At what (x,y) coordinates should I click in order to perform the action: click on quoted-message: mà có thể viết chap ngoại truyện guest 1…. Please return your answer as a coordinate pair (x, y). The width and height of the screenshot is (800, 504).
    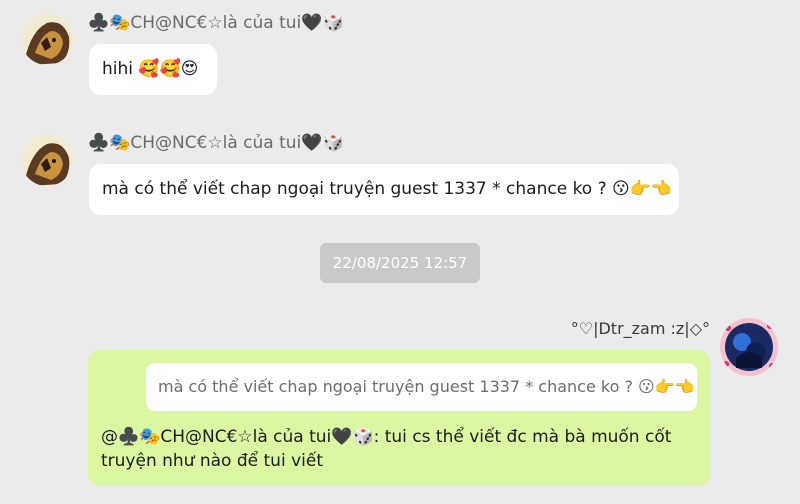
    Looking at the image, I should click on (421, 387).